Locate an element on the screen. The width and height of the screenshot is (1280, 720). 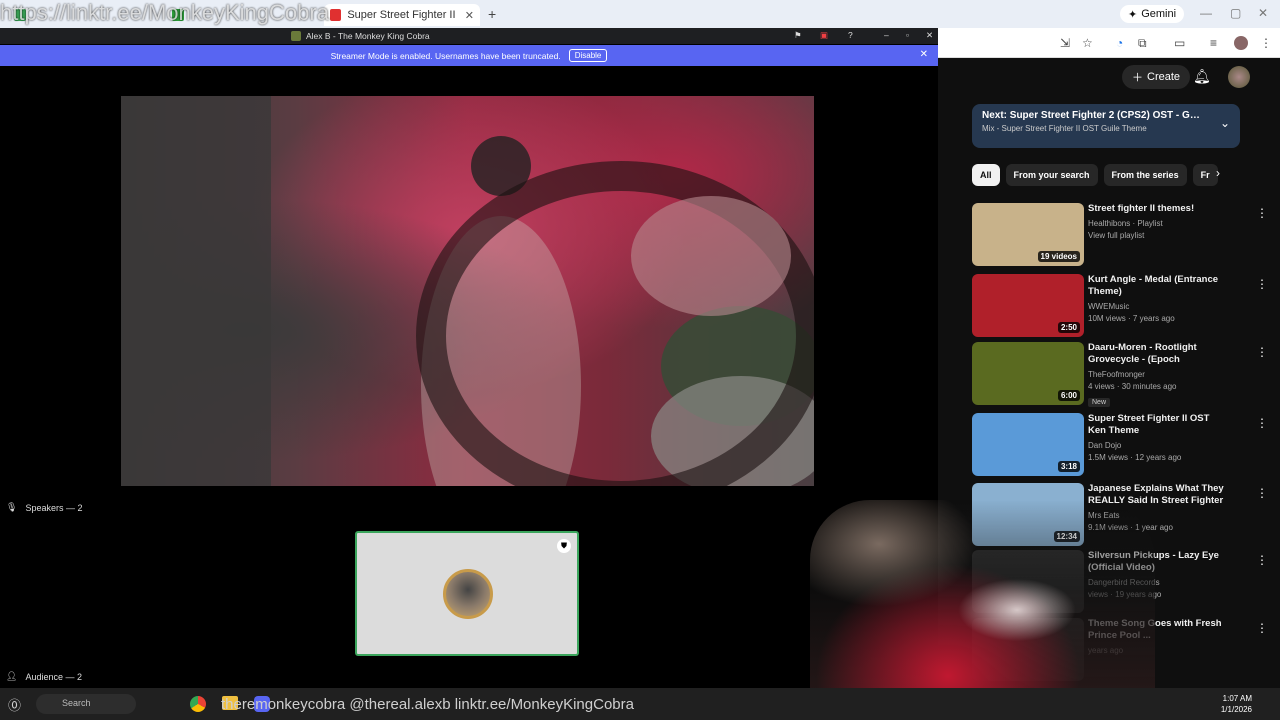
youtube-header: ＋ Create 🔔︎ is located at coordinates (1109, 77).